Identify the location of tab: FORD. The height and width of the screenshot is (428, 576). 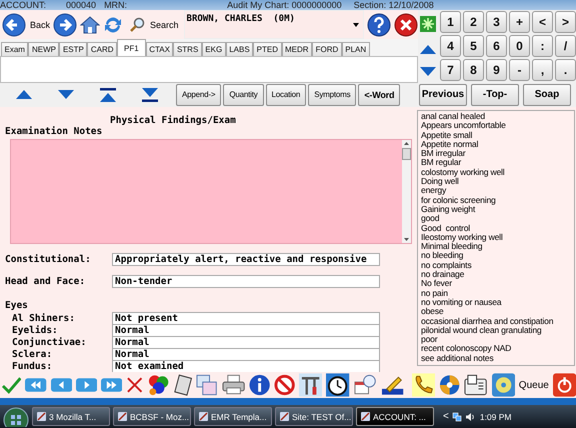
(327, 49).